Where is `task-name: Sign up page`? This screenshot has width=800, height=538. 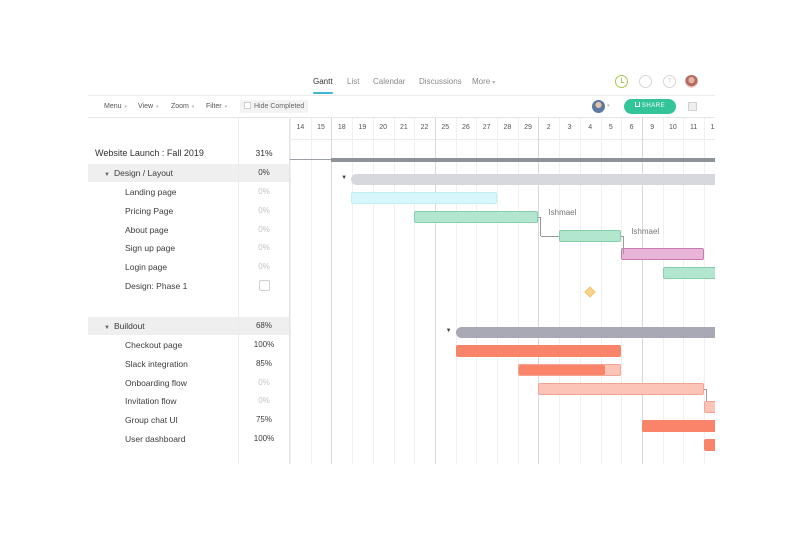
task-name: Sign up page is located at coordinates (150, 248).